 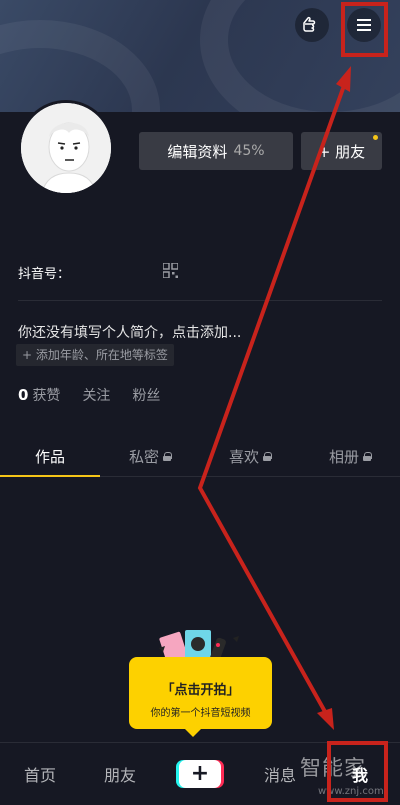 I want to click on create-button: +, so click(x=200, y=774).